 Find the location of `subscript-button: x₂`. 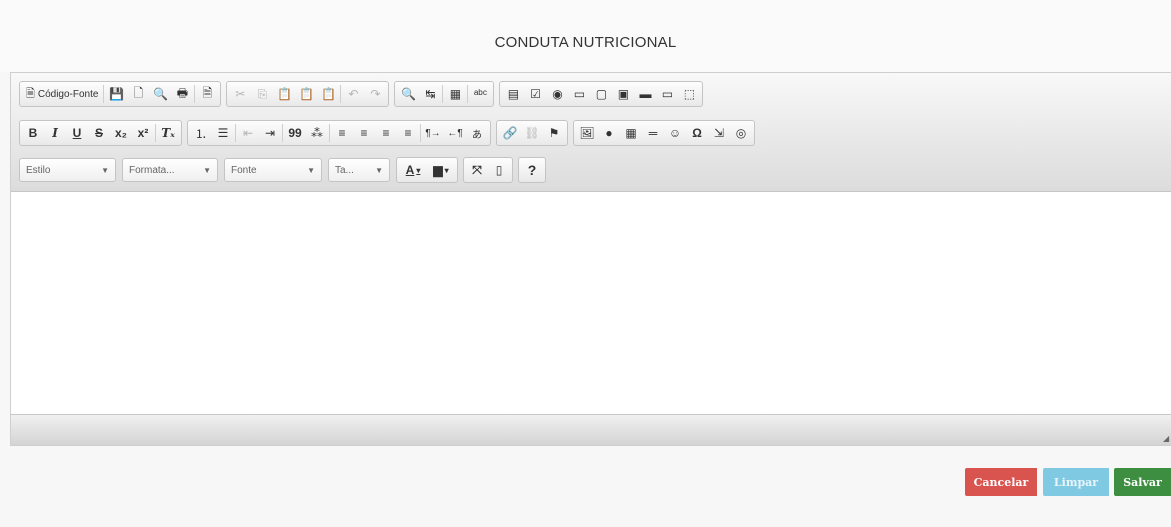

subscript-button: x₂ is located at coordinates (121, 133).